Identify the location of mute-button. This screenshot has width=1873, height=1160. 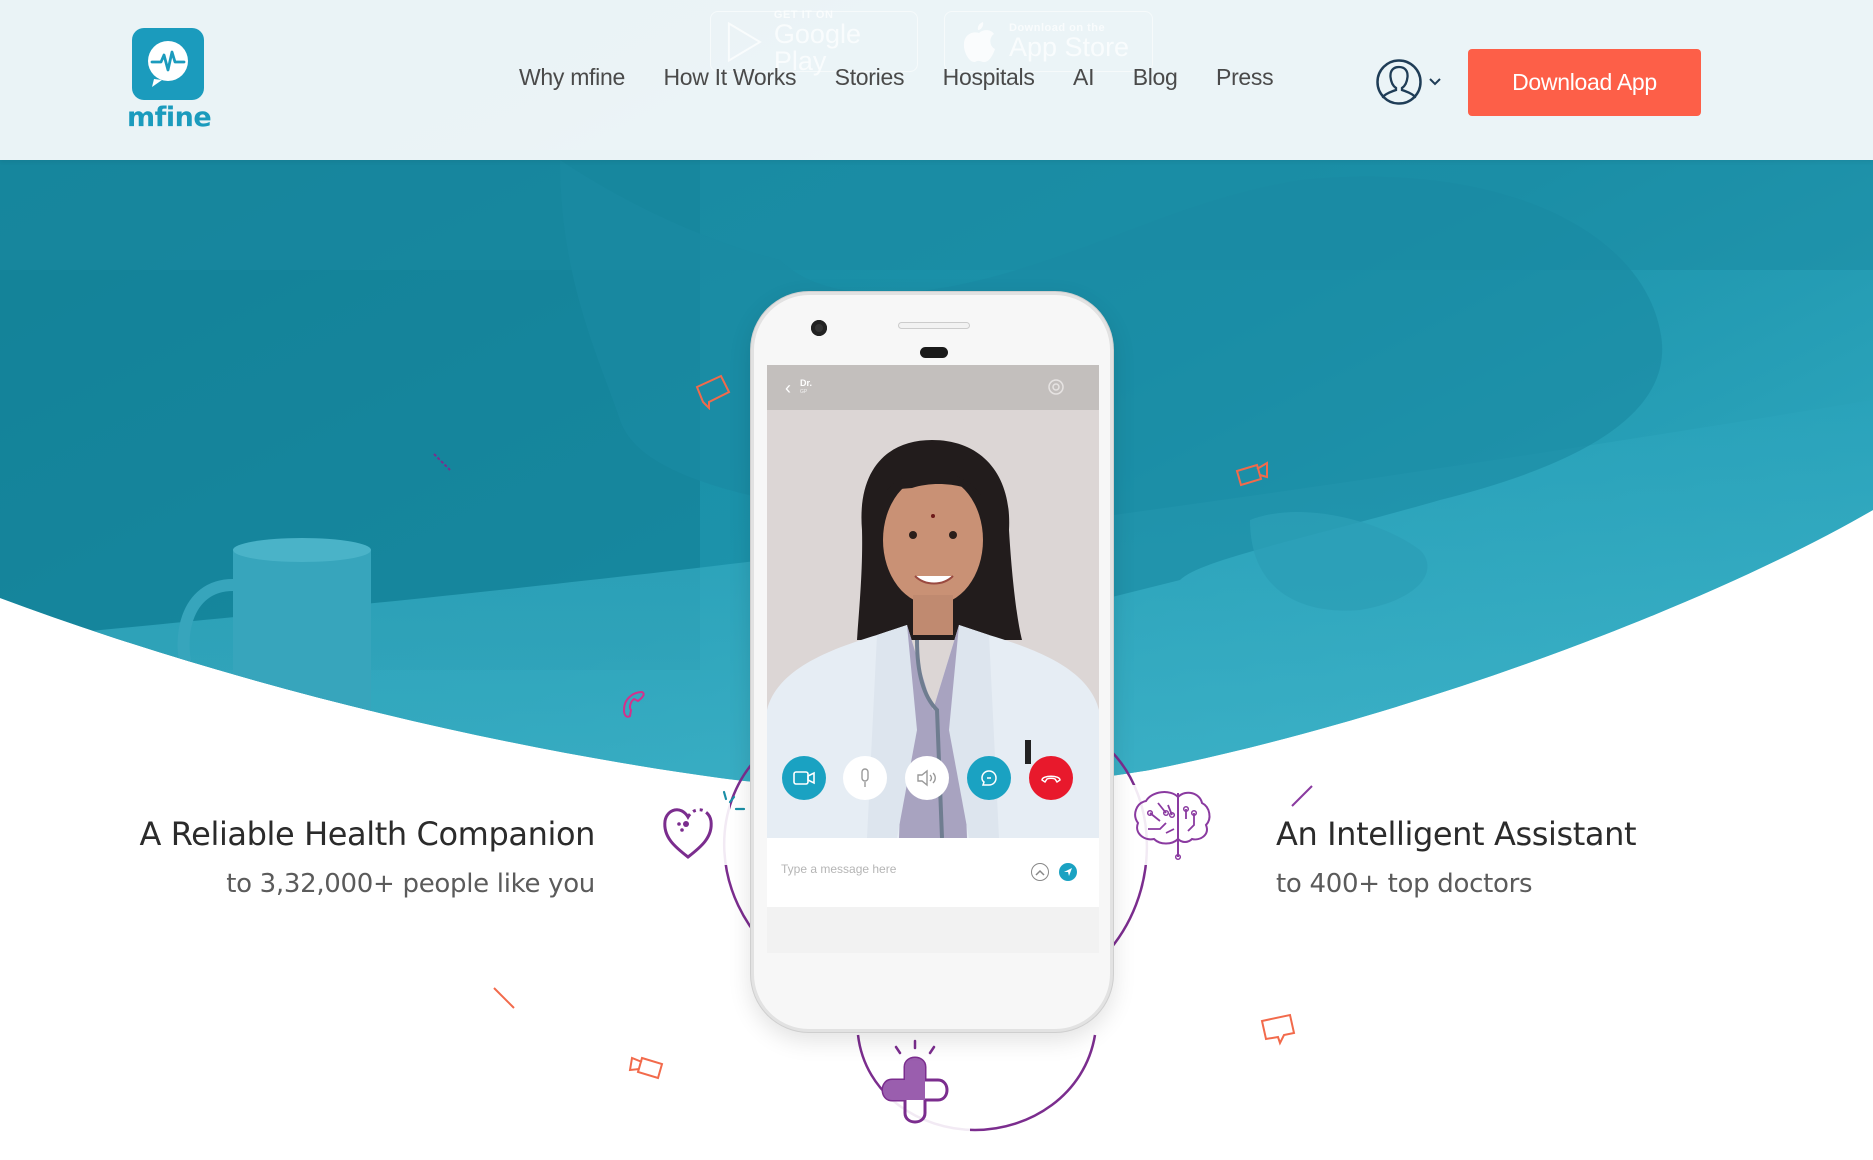
(865, 778).